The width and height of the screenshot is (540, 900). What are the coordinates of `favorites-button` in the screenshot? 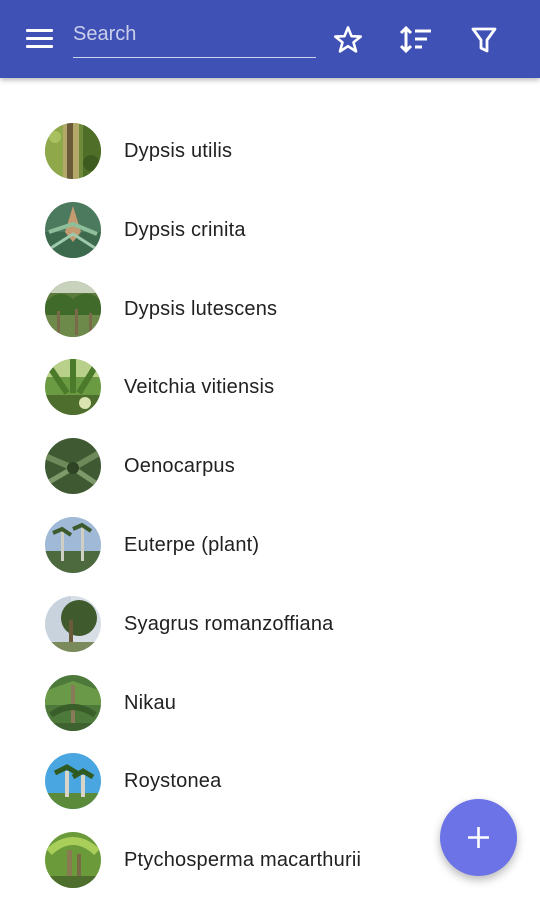 It's located at (348, 40).